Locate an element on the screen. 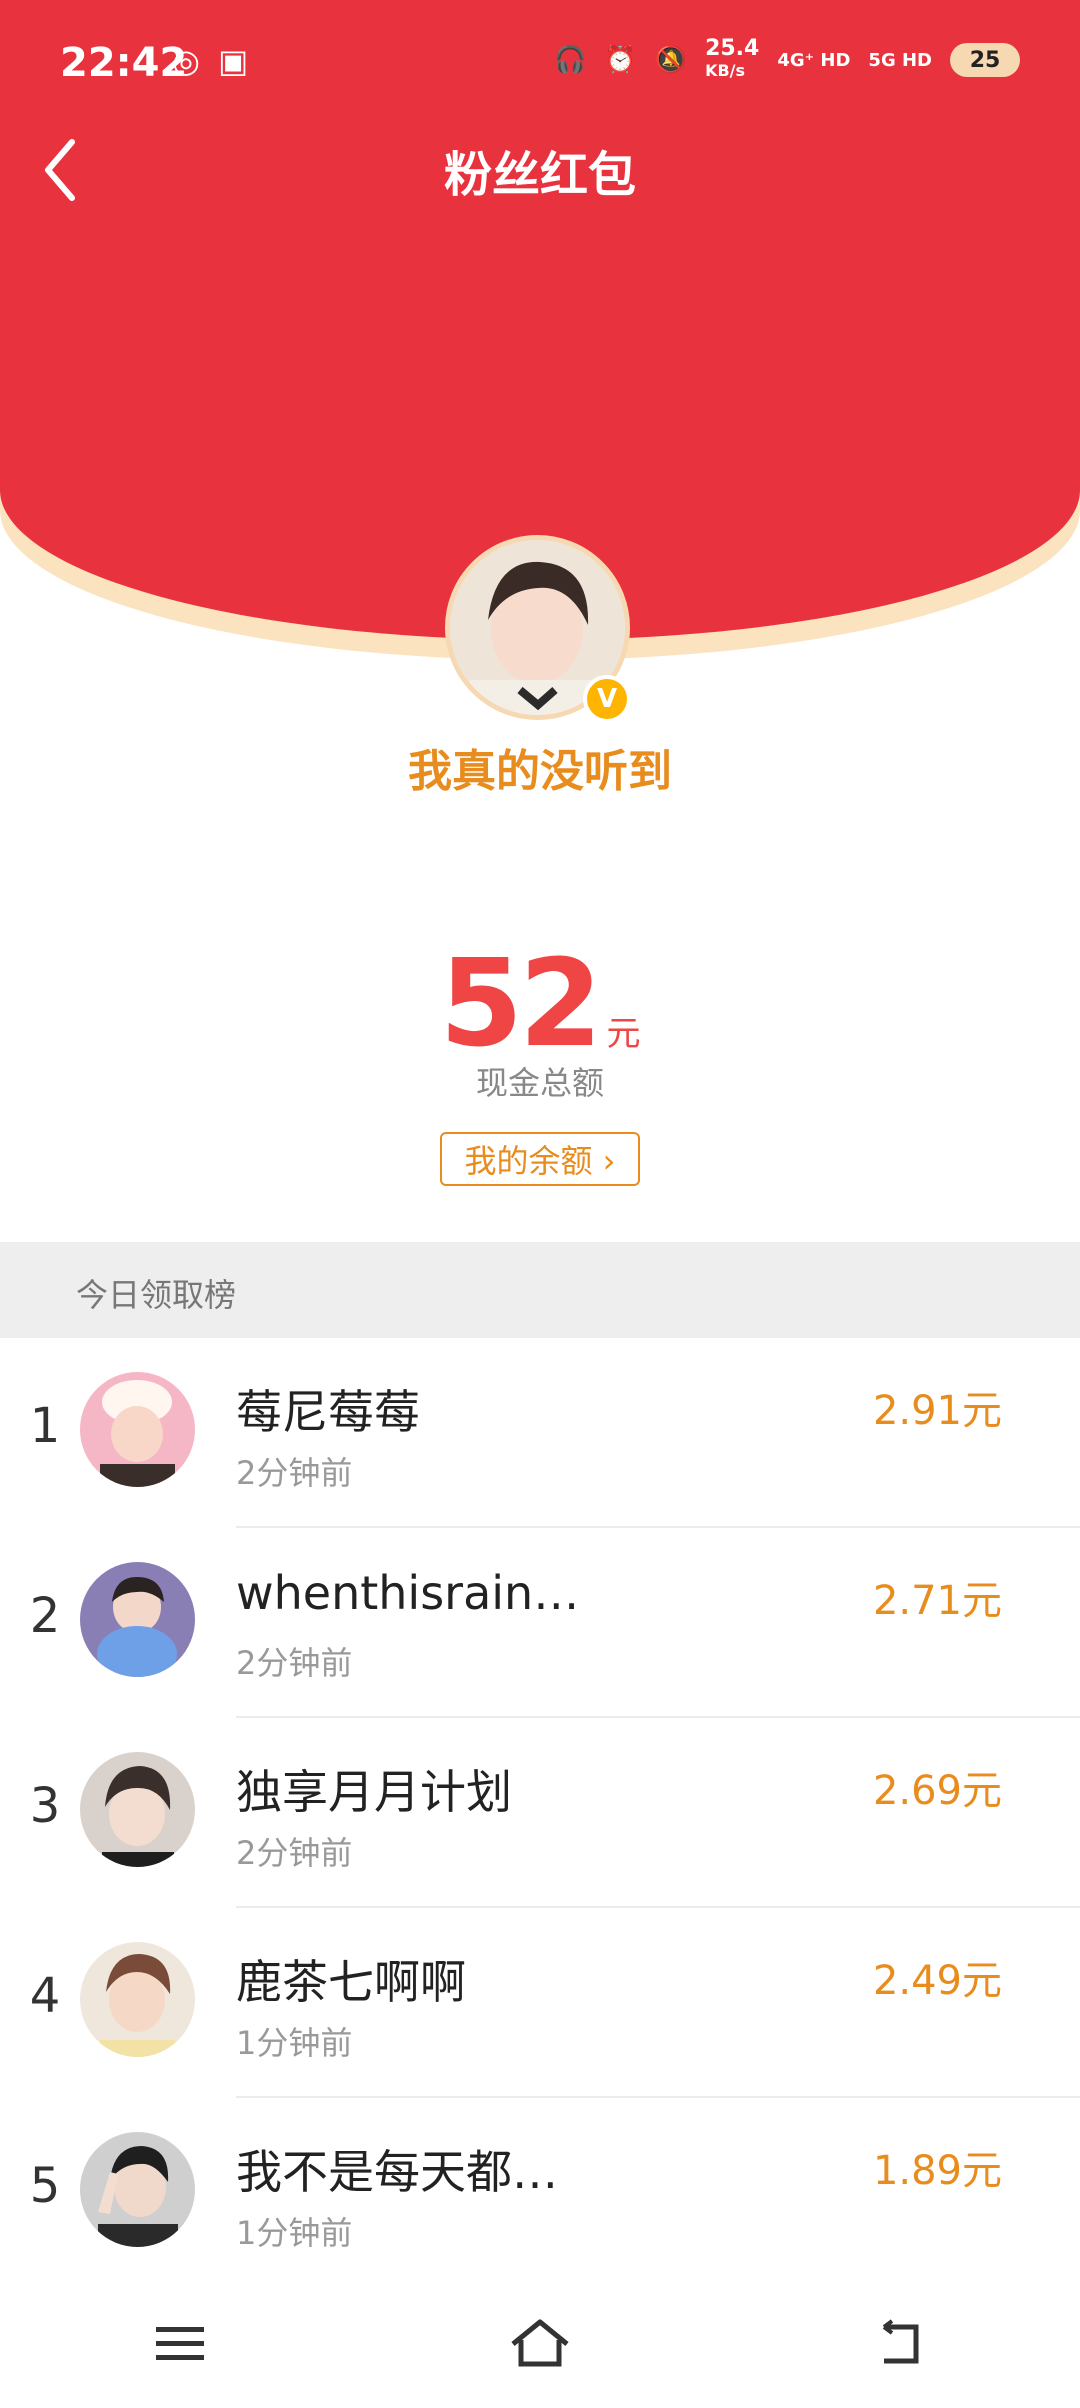 This screenshot has width=1080, height=2408. home-button is located at coordinates (540, 2344).